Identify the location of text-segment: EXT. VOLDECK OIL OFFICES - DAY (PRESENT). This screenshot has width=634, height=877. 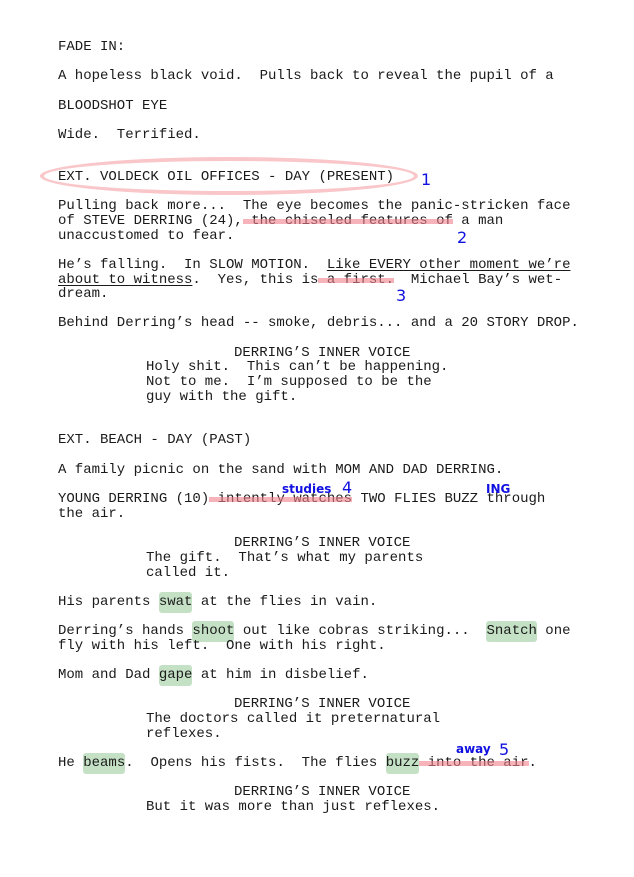
(226, 177).